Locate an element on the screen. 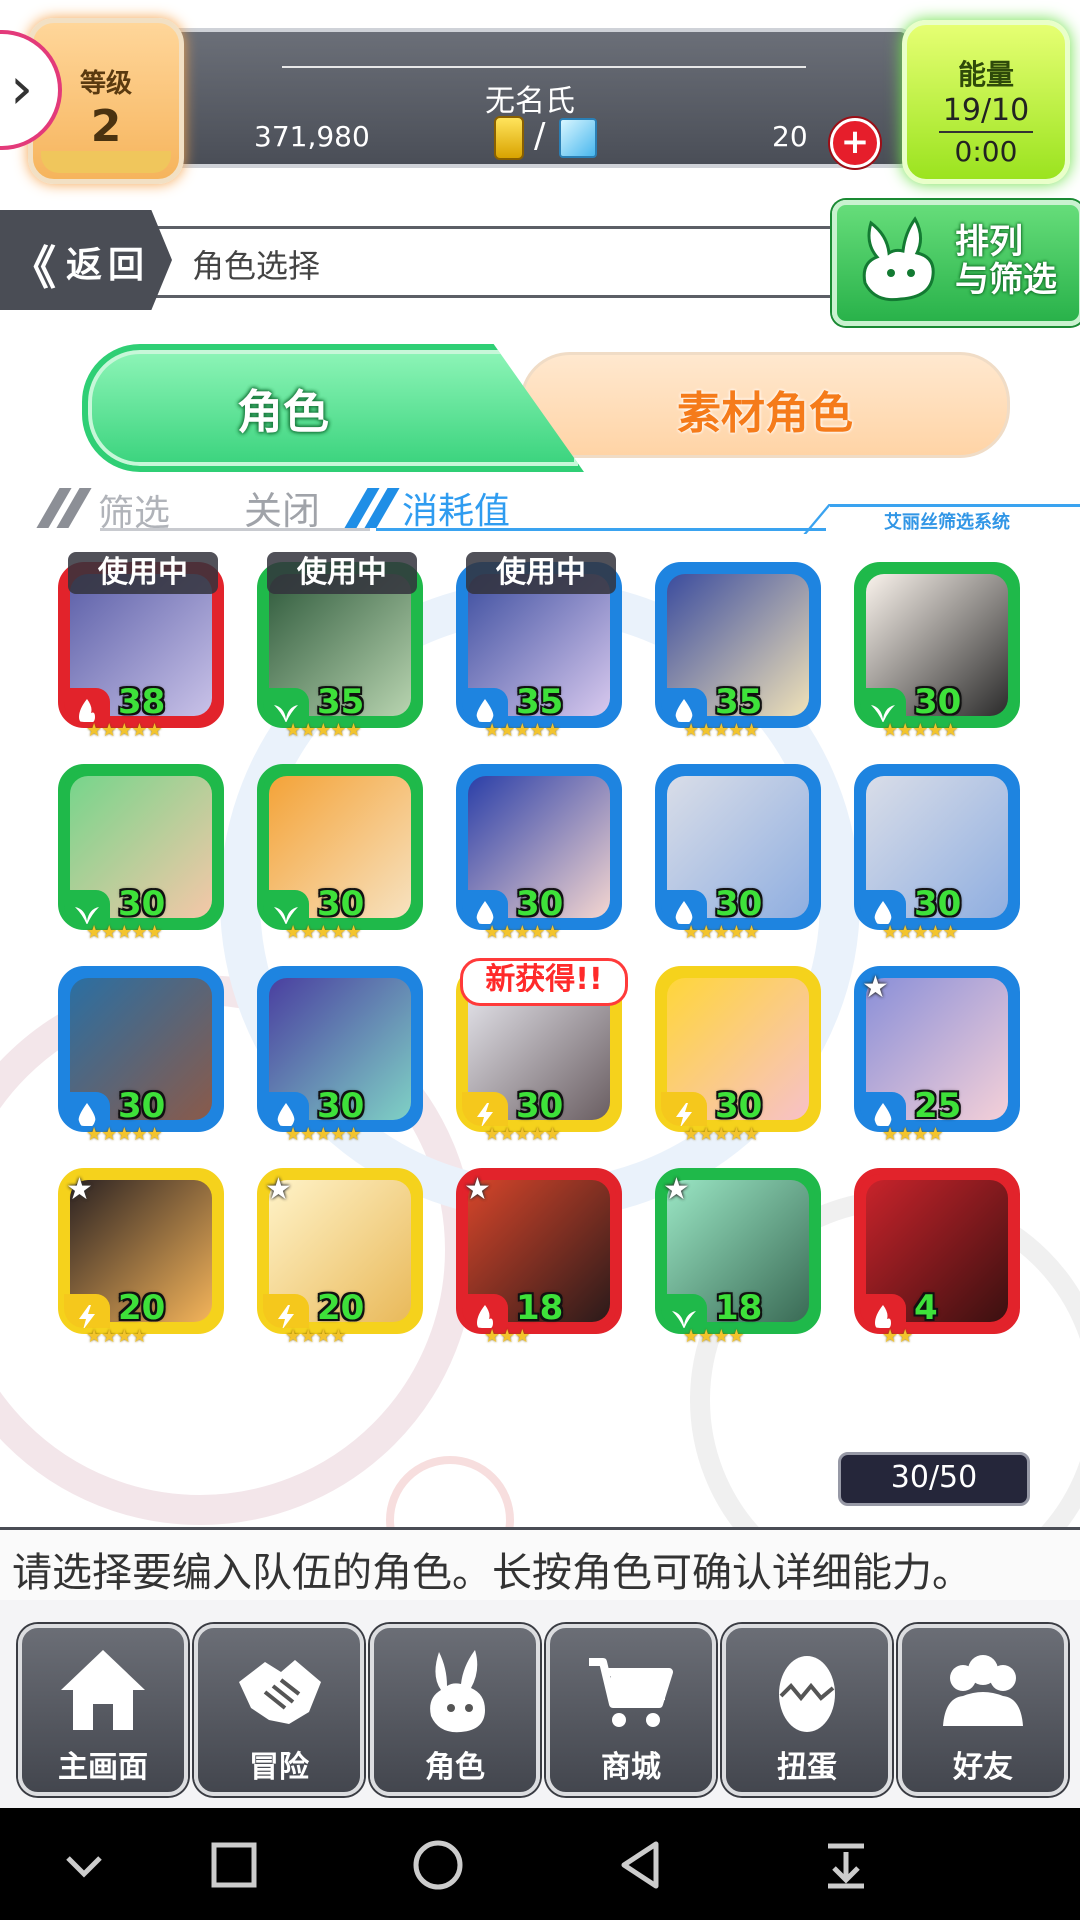  rarity-stars: ★★★ is located at coordinates (507, 1336).